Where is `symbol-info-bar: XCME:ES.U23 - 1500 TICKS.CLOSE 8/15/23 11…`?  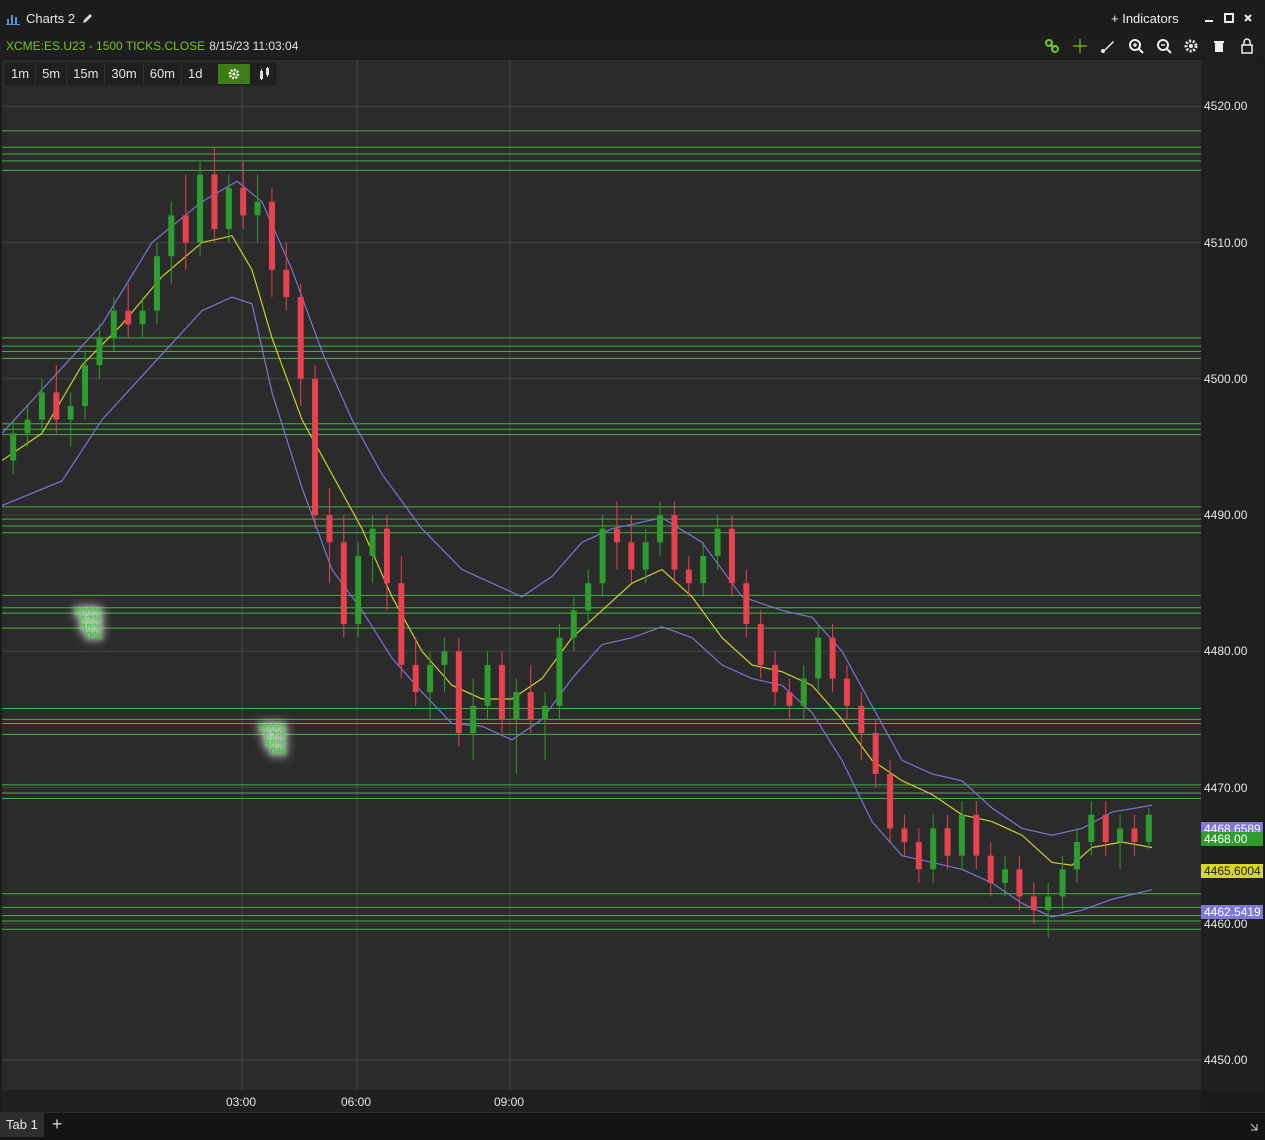
symbol-info-bar: XCME:ES.U23 - 1500 TICKS.CLOSE 8/15/23 11… is located at coordinates (632, 46).